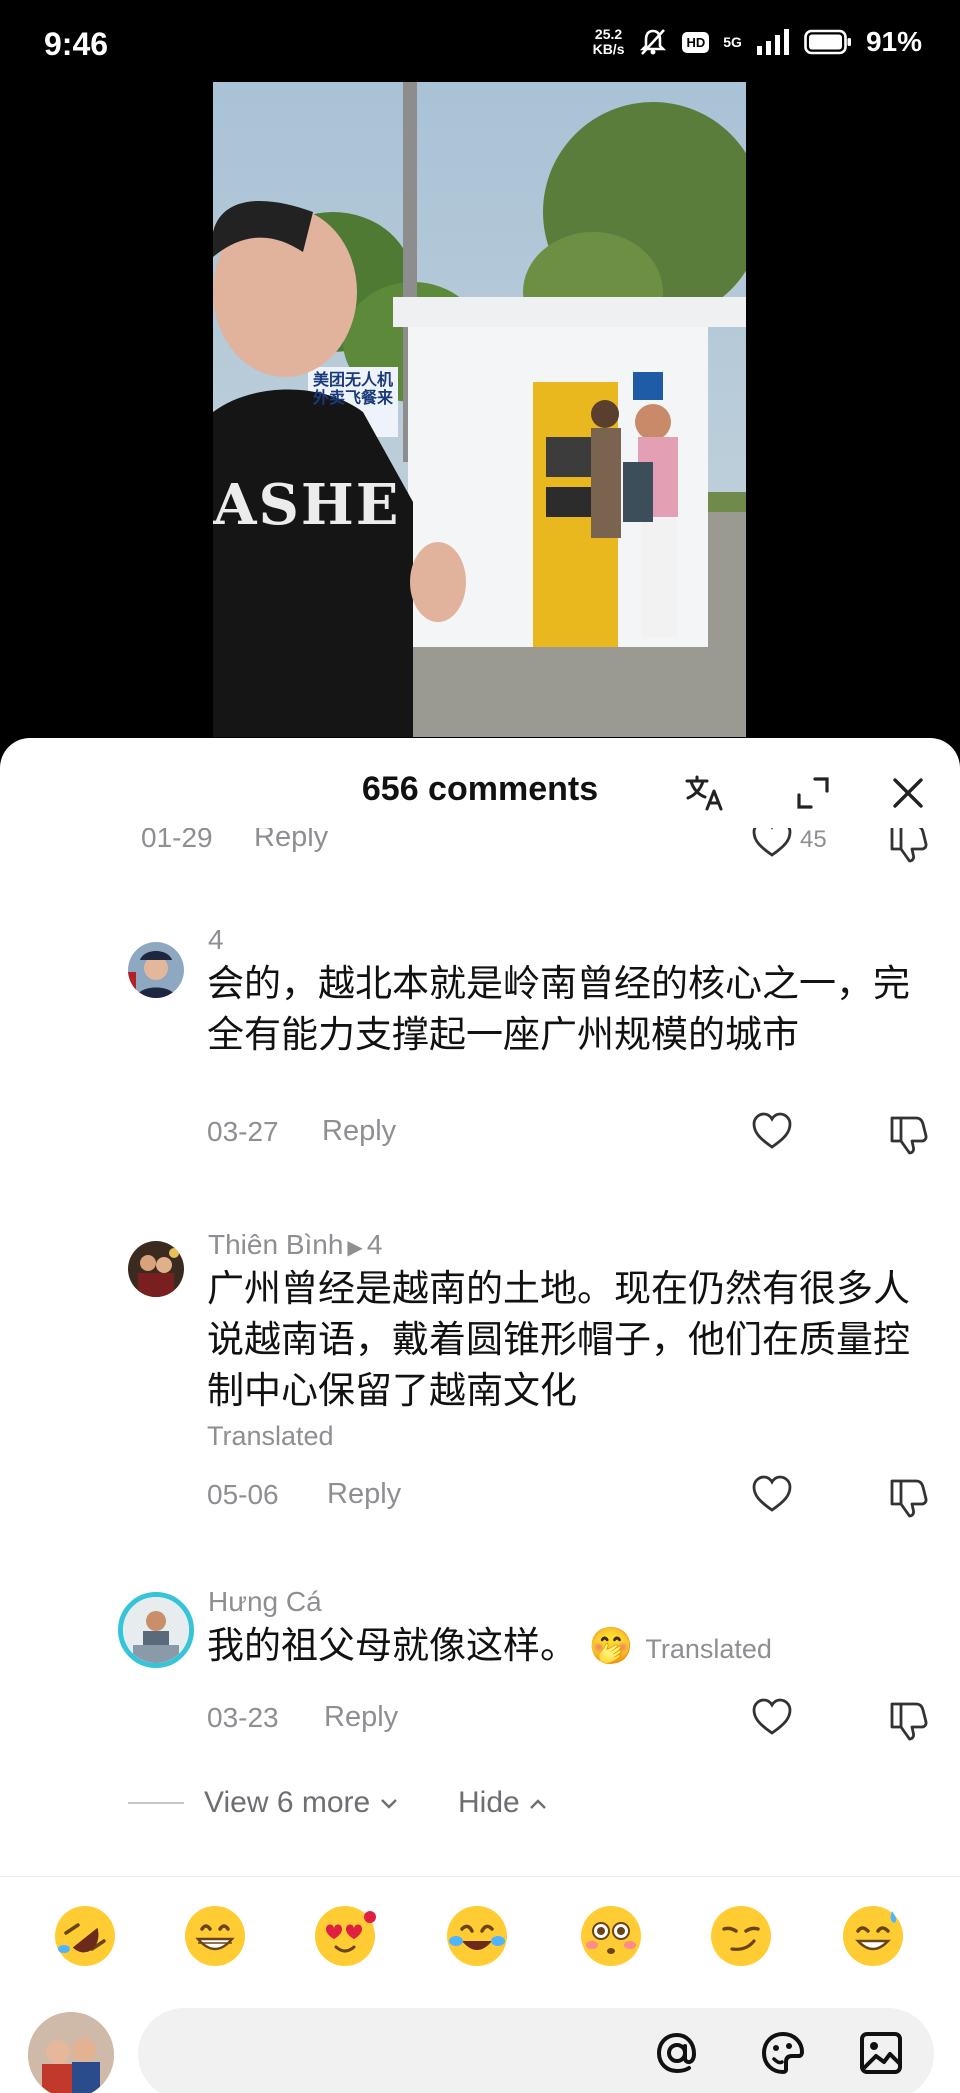 The height and width of the screenshot is (2093, 960). I want to click on like-count: 45, so click(813, 840).